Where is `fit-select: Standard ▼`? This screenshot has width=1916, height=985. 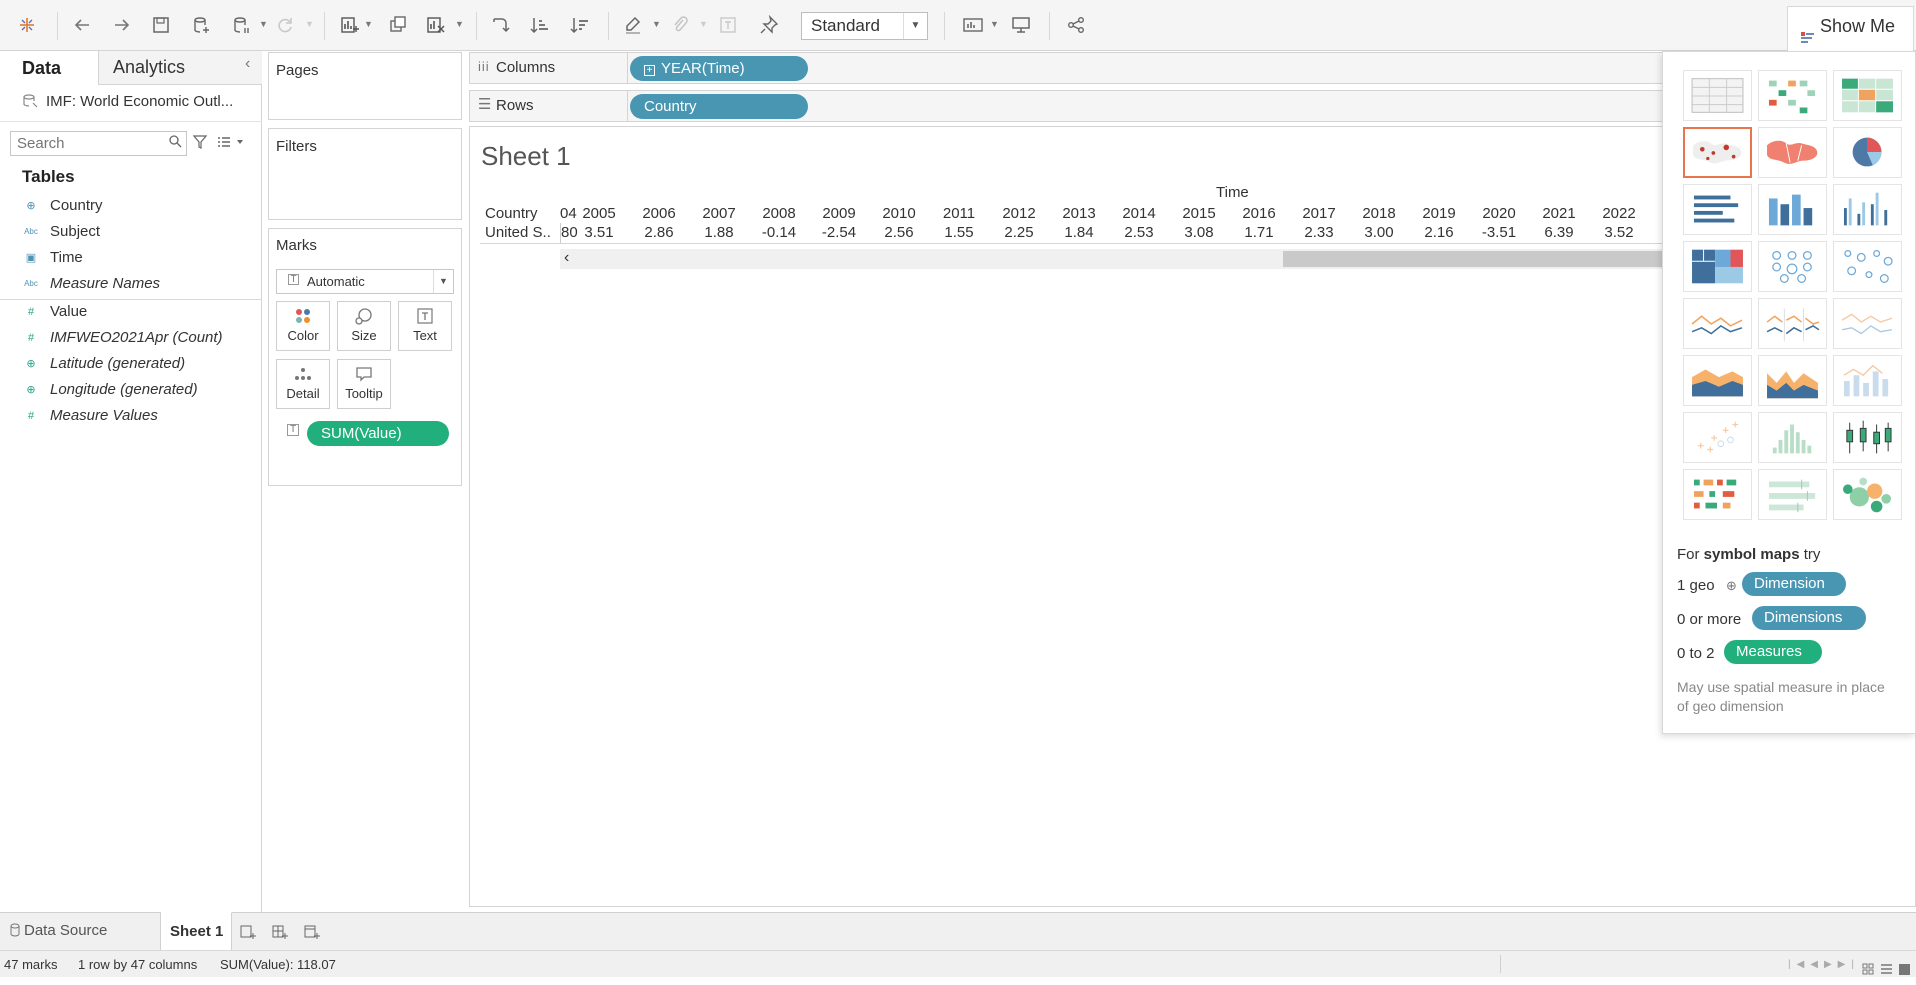 fit-select: Standard ▼ is located at coordinates (864, 26).